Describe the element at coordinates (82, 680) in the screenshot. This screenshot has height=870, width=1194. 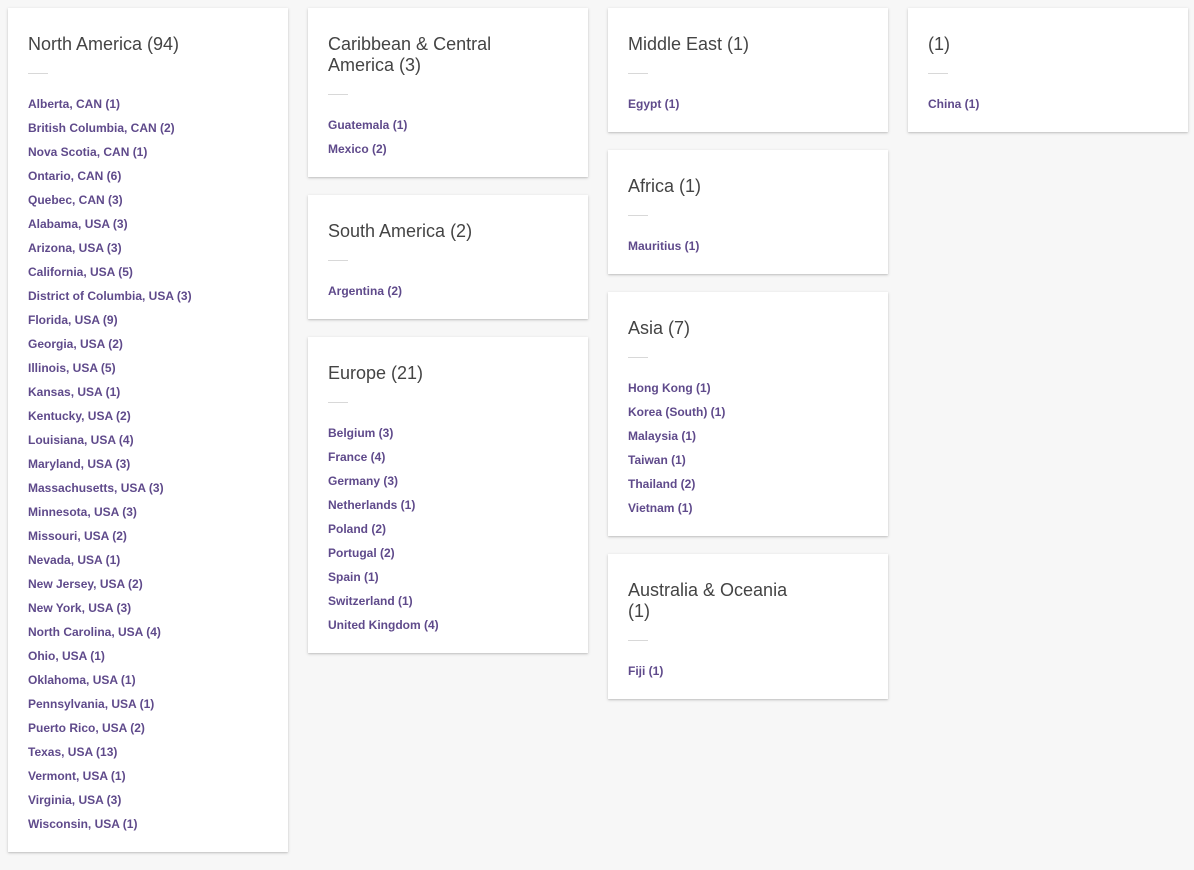
I see `location-link: Oklahoma, USA (1)` at that location.